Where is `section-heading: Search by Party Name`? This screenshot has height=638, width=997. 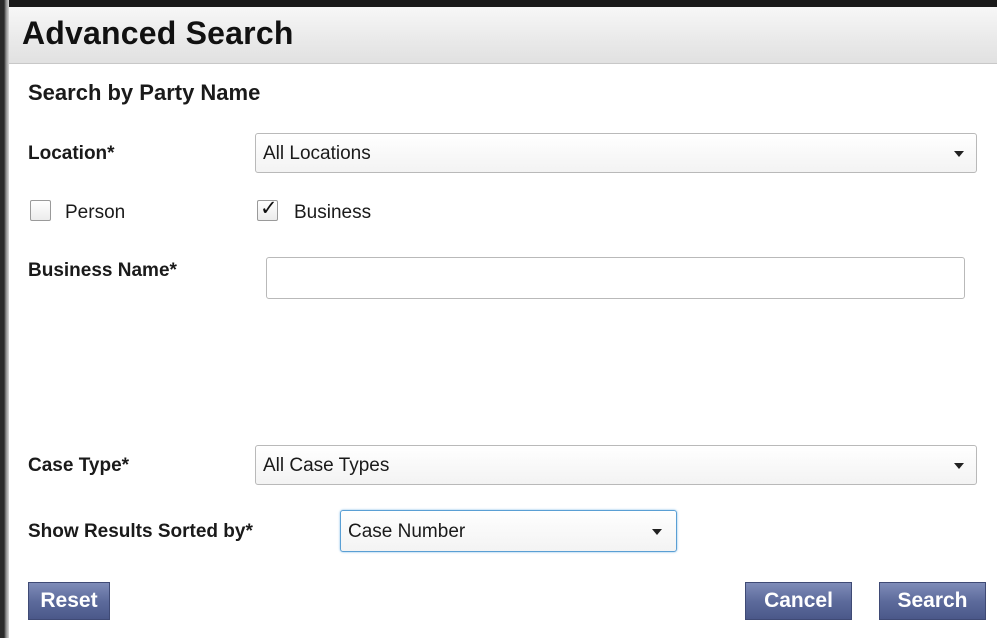 section-heading: Search by Party Name is located at coordinates (144, 92).